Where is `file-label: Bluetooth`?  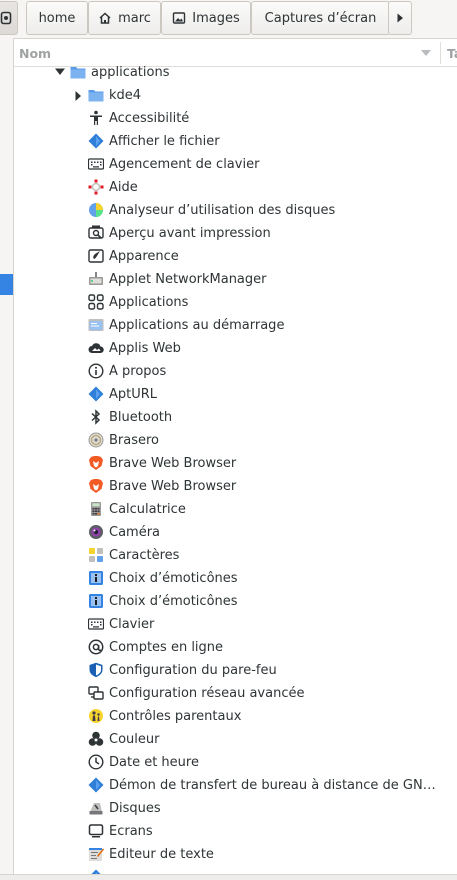
file-label: Bluetooth is located at coordinates (141, 417).